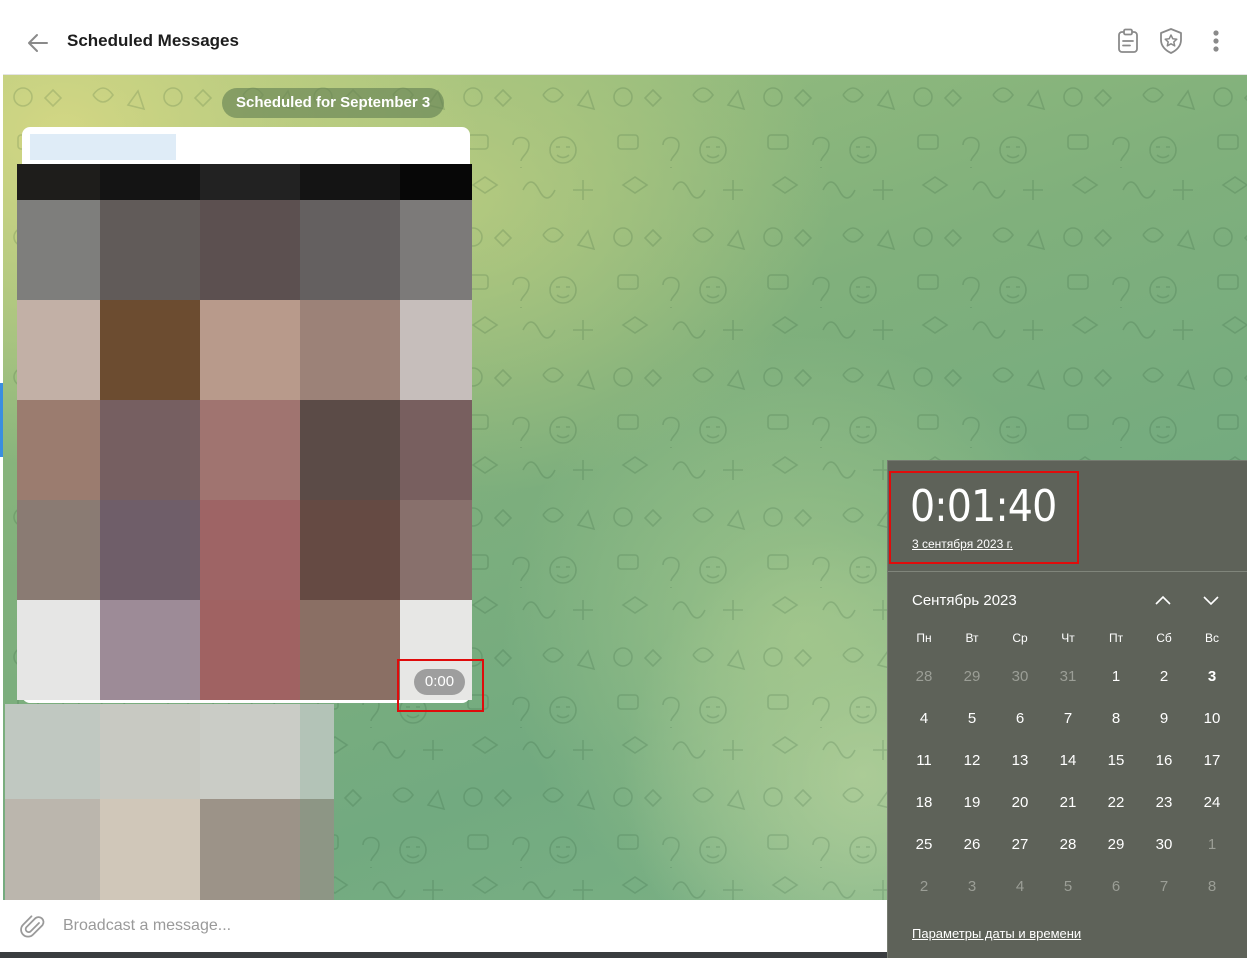  What do you see at coordinates (1163, 600) in the screenshot?
I see `previous-month-button` at bounding box center [1163, 600].